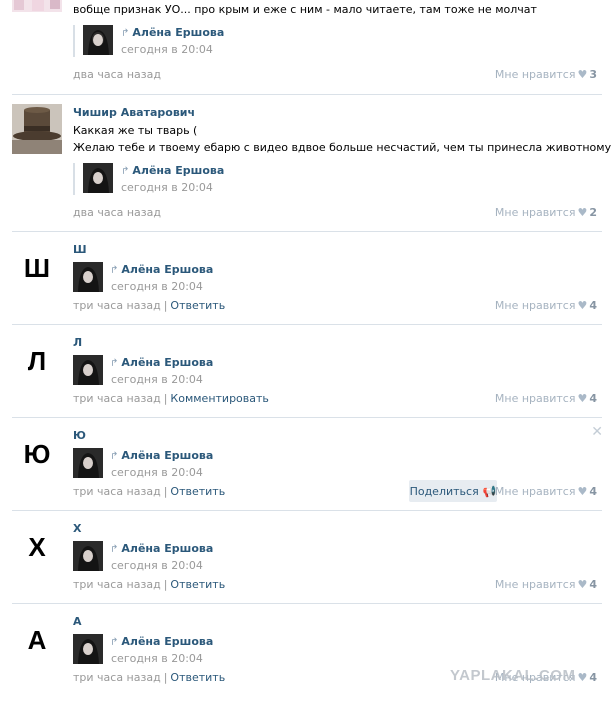  Describe the element at coordinates (77, 621) in the screenshot. I see `comment-author: А` at that location.